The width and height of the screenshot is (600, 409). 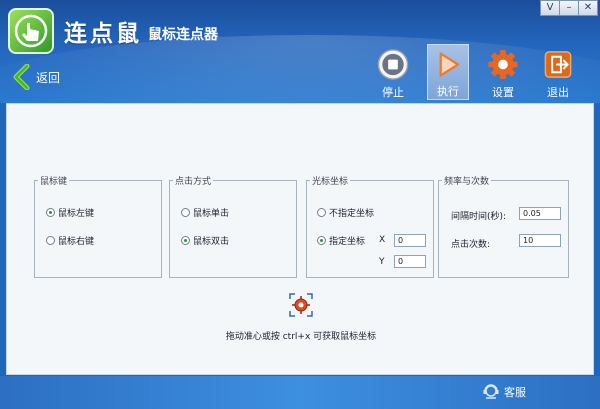 I want to click on back-label: 返回, so click(x=48, y=77).